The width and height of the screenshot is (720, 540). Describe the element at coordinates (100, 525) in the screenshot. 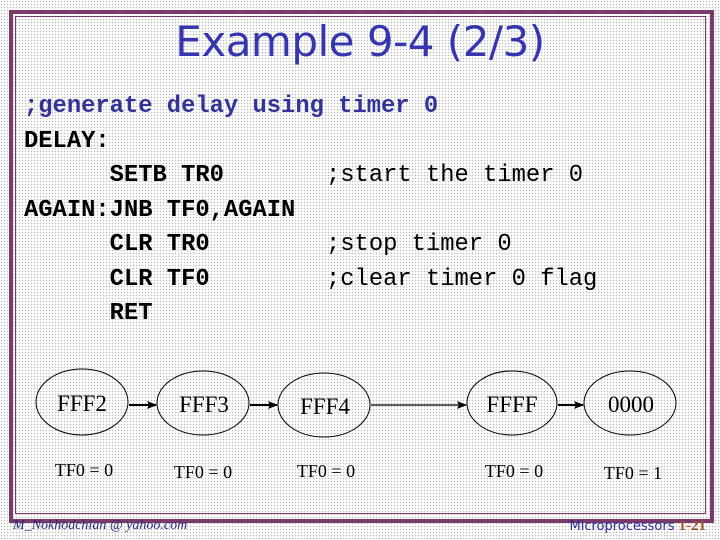

I see `footer-author-email: M_Nokhodchian @ yahoo.com` at that location.